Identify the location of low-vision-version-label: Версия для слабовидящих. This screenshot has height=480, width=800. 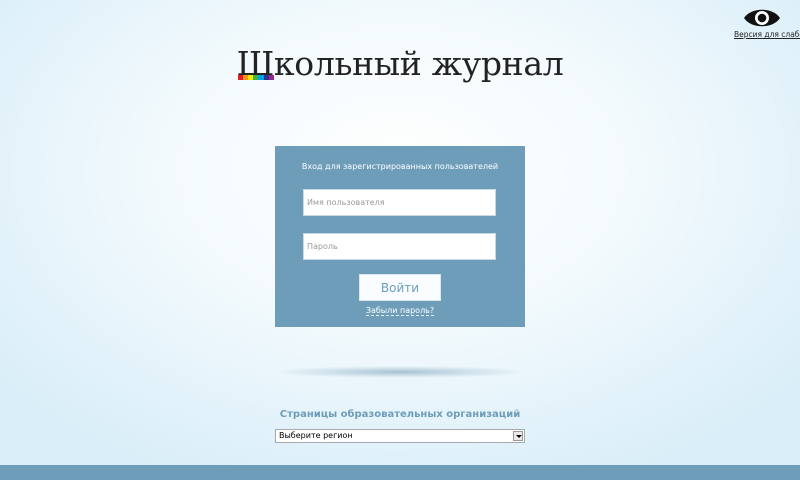
(767, 34).